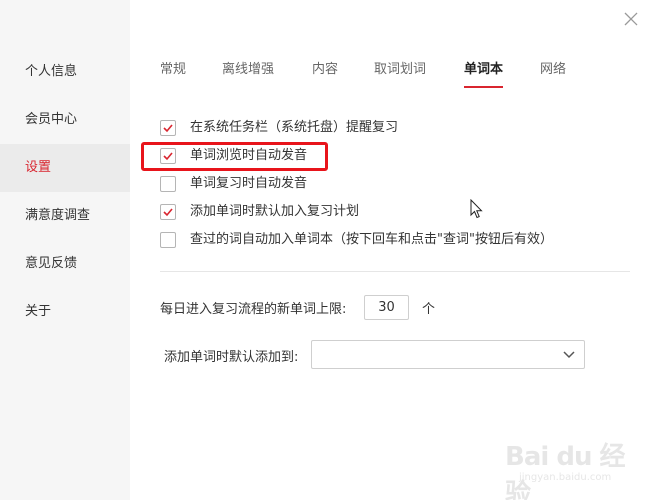 The width and height of the screenshot is (660, 500). Describe the element at coordinates (448, 354) in the screenshot. I see `default-wordbook-select` at that location.